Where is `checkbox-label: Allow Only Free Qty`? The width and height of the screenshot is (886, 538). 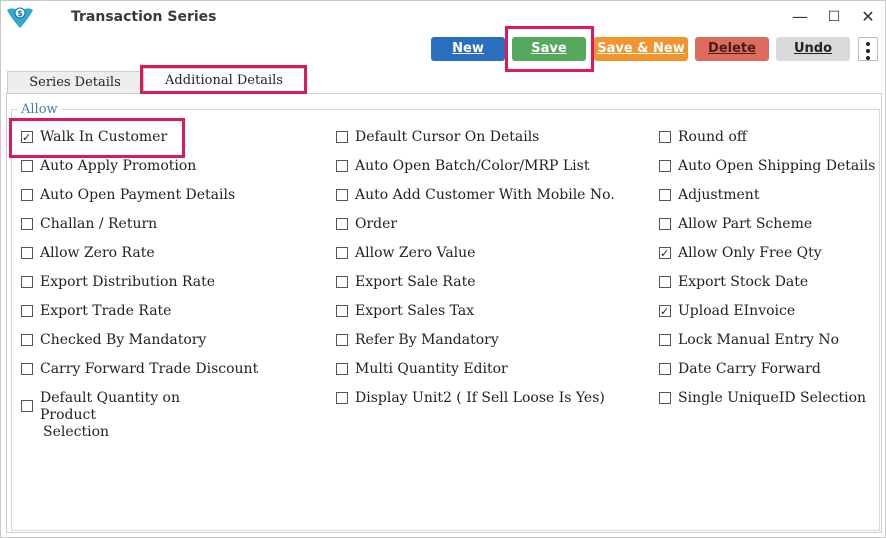
checkbox-label: Allow Only Free Qty is located at coordinates (750, 253).